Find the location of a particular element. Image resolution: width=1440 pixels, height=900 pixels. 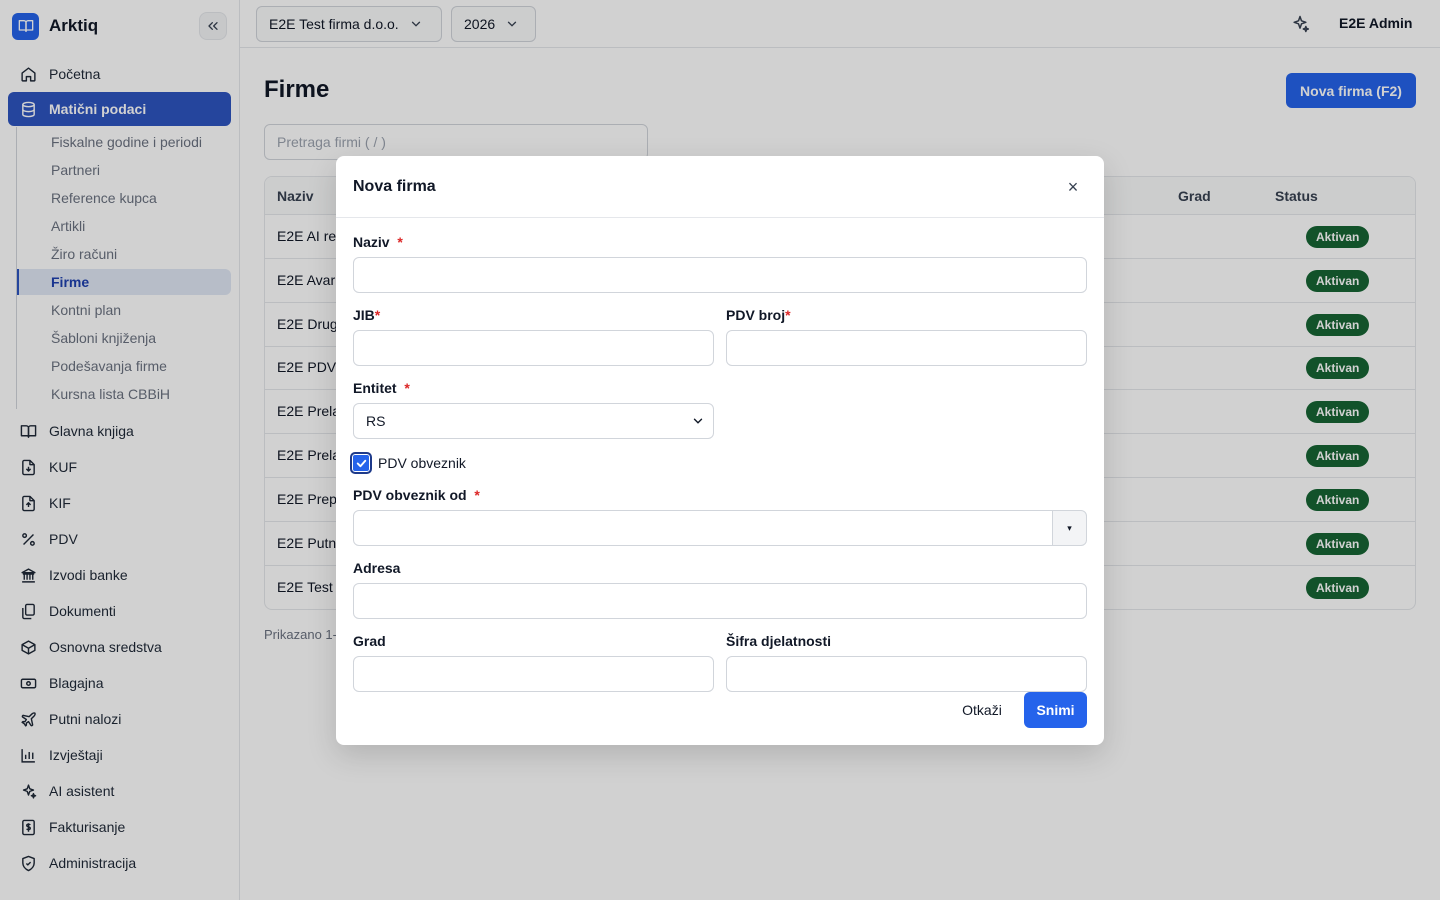

pdv-obveznik-od-input is located at coordinates (703, 528).